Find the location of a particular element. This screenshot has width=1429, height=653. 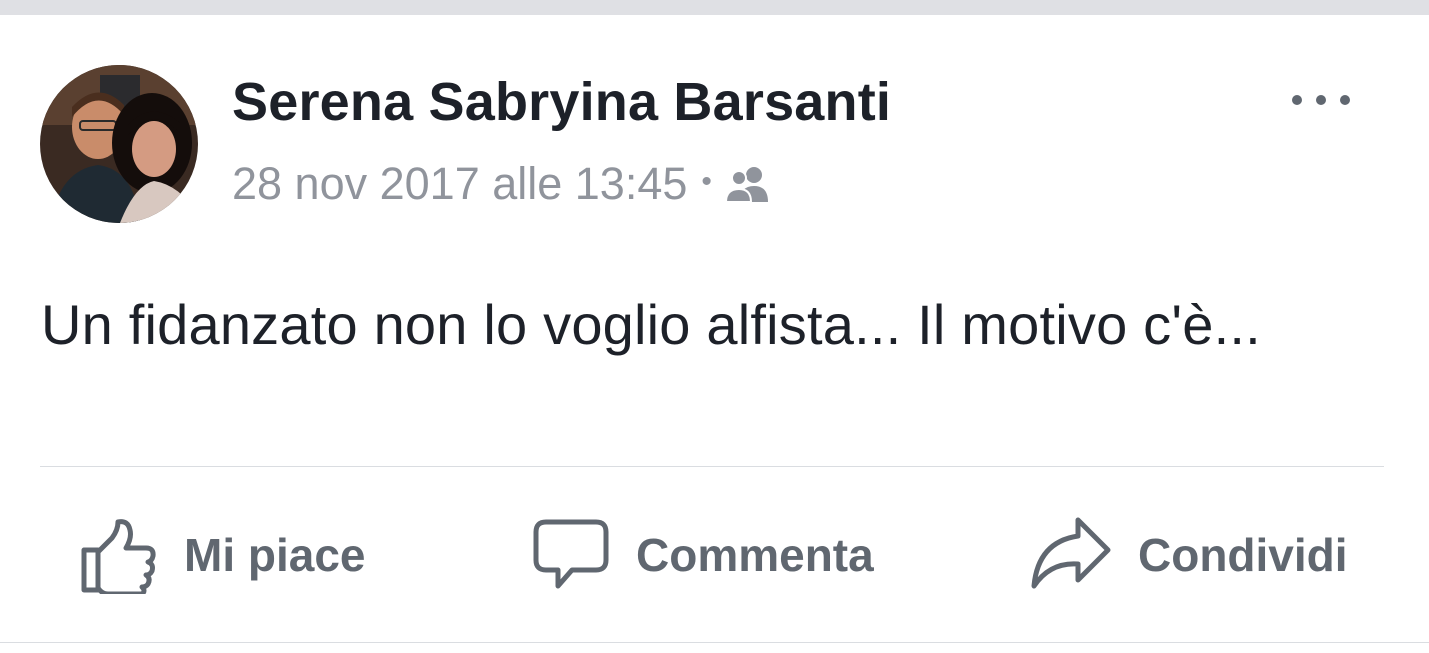

author-name: Serena Sabryina Barsanti is located at coordinates (561, 102).